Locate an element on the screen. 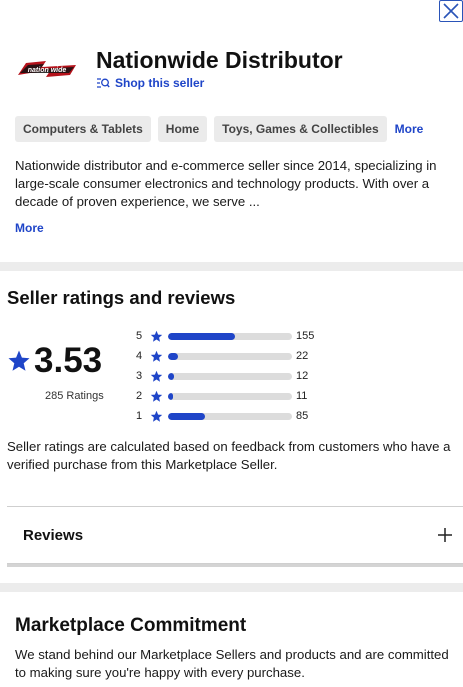 Image resolution: width=463 pixels, height=687 pixels. description-more-link: More is located at coordinates (29, 228).